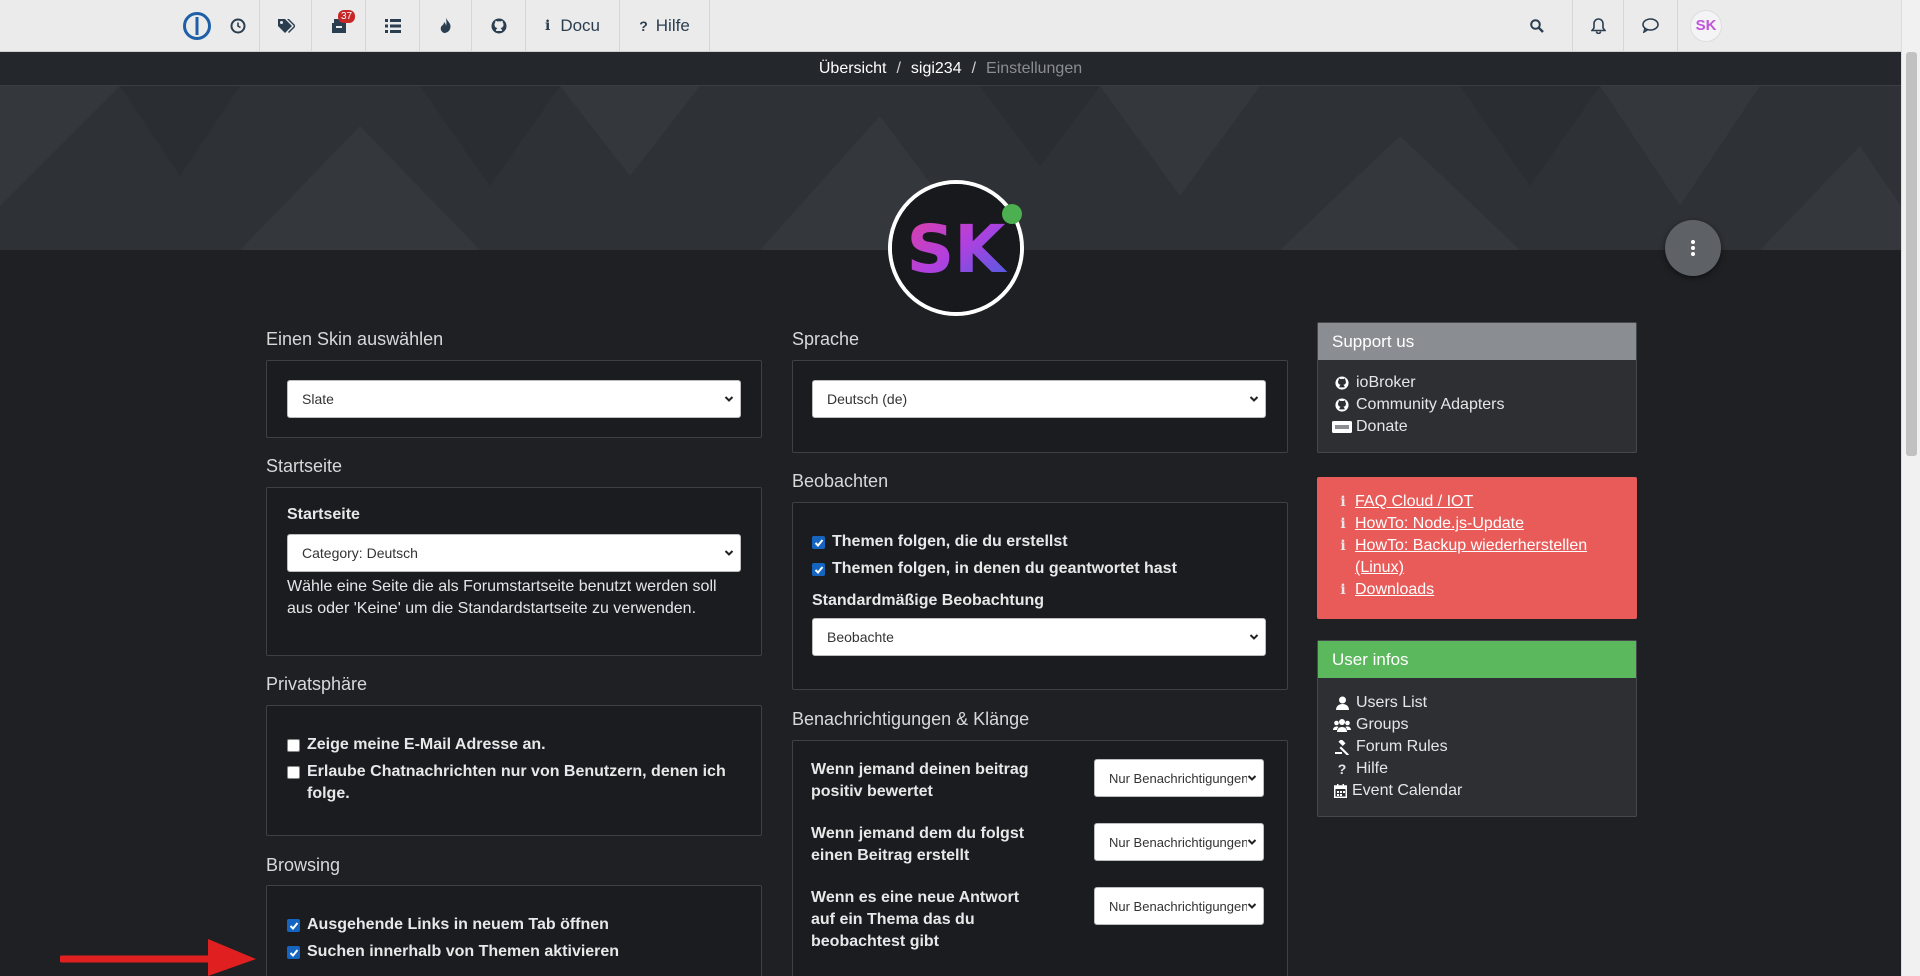 The height and width of the screenshot is (976, 1920). Describe the element at coordinates (1342, 703) in the screenshot. I see `user-icon` at that location.